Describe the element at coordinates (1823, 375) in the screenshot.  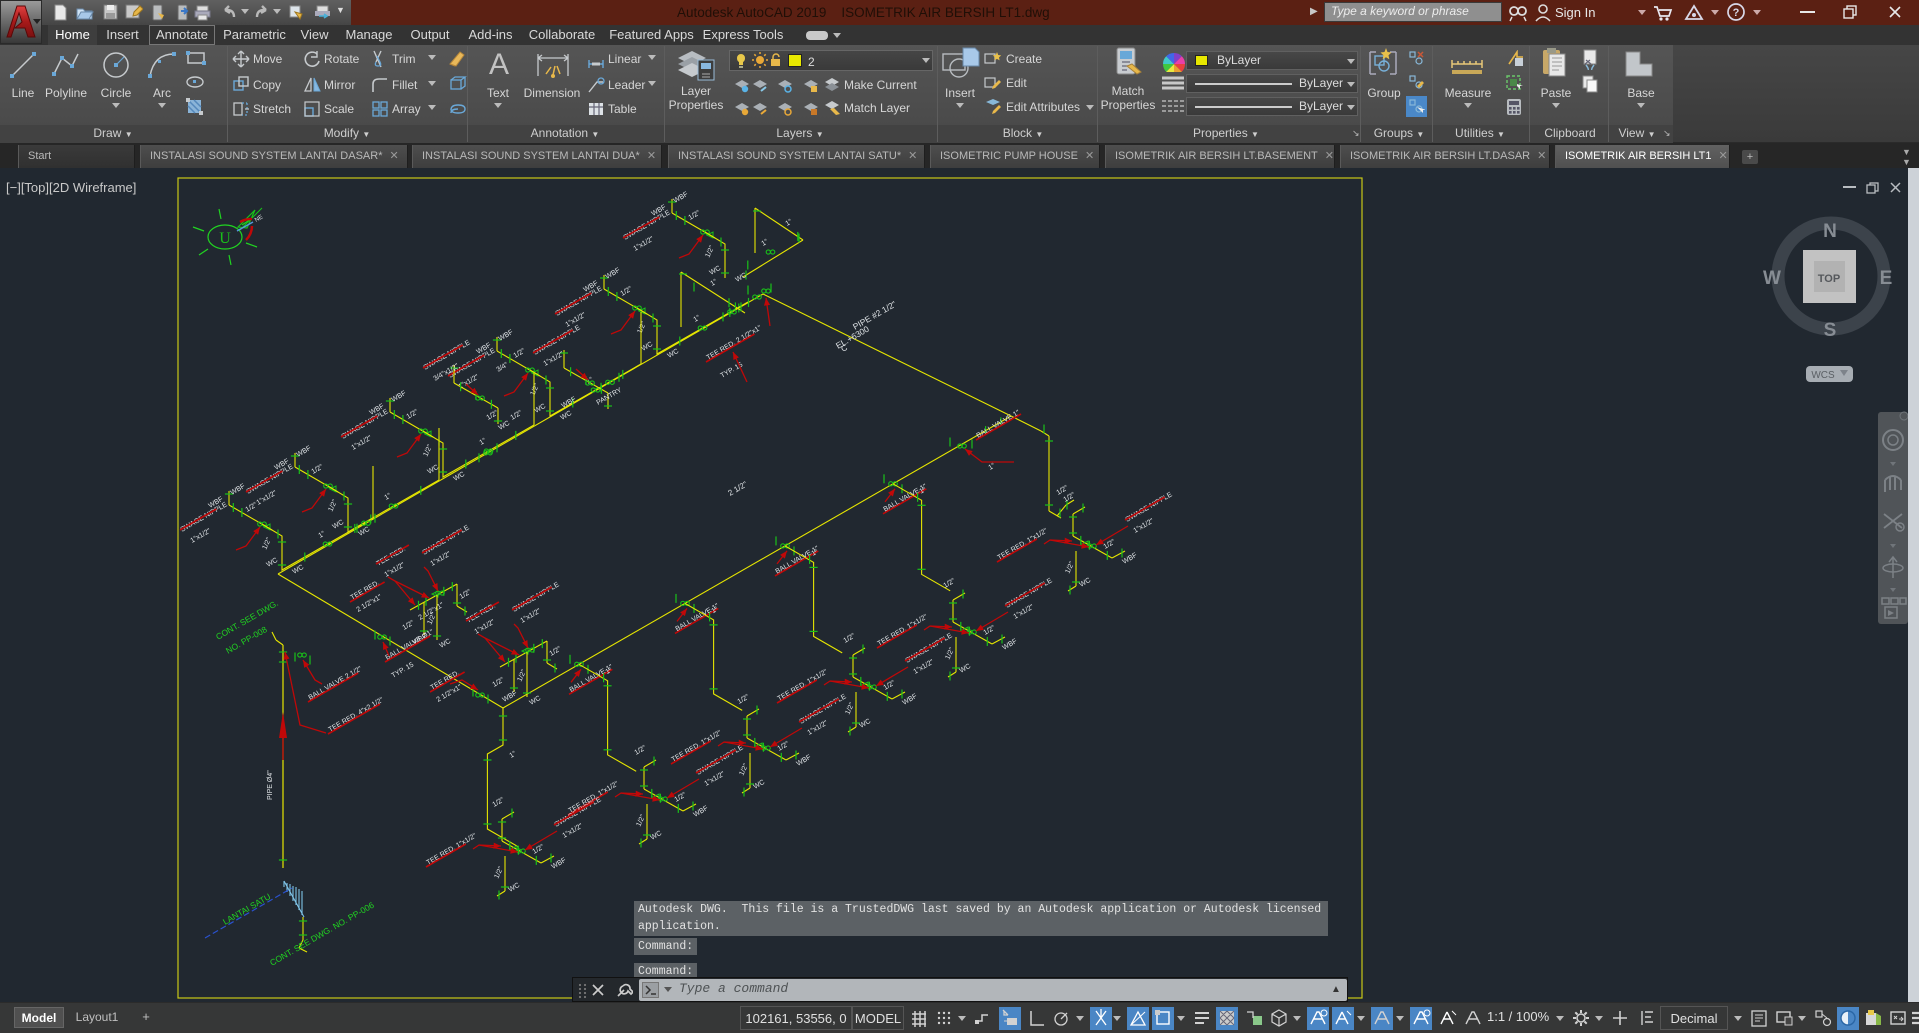
I see `svg-text: WCS` at that location.